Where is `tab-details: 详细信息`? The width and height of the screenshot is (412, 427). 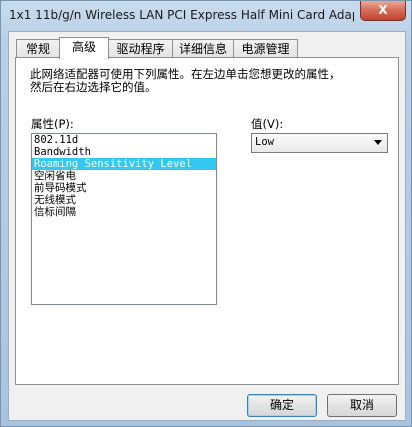 tab-details: 详细信息 is located at coordinates (203, 48).